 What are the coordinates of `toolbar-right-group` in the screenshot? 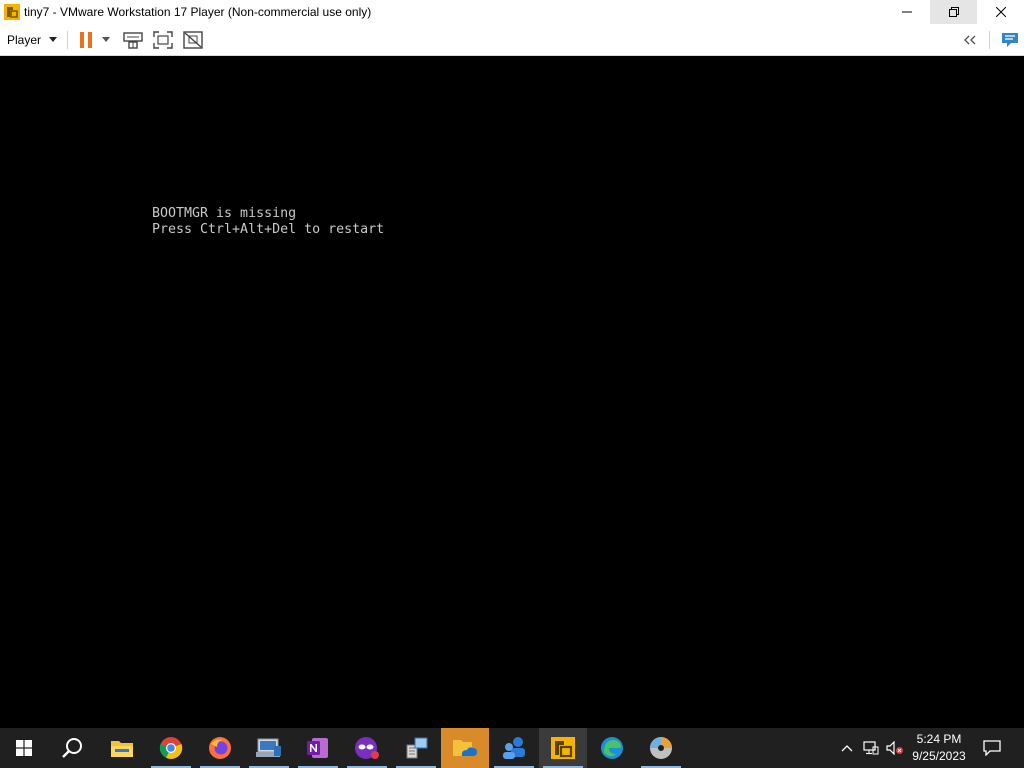 It's located at (990, 39).